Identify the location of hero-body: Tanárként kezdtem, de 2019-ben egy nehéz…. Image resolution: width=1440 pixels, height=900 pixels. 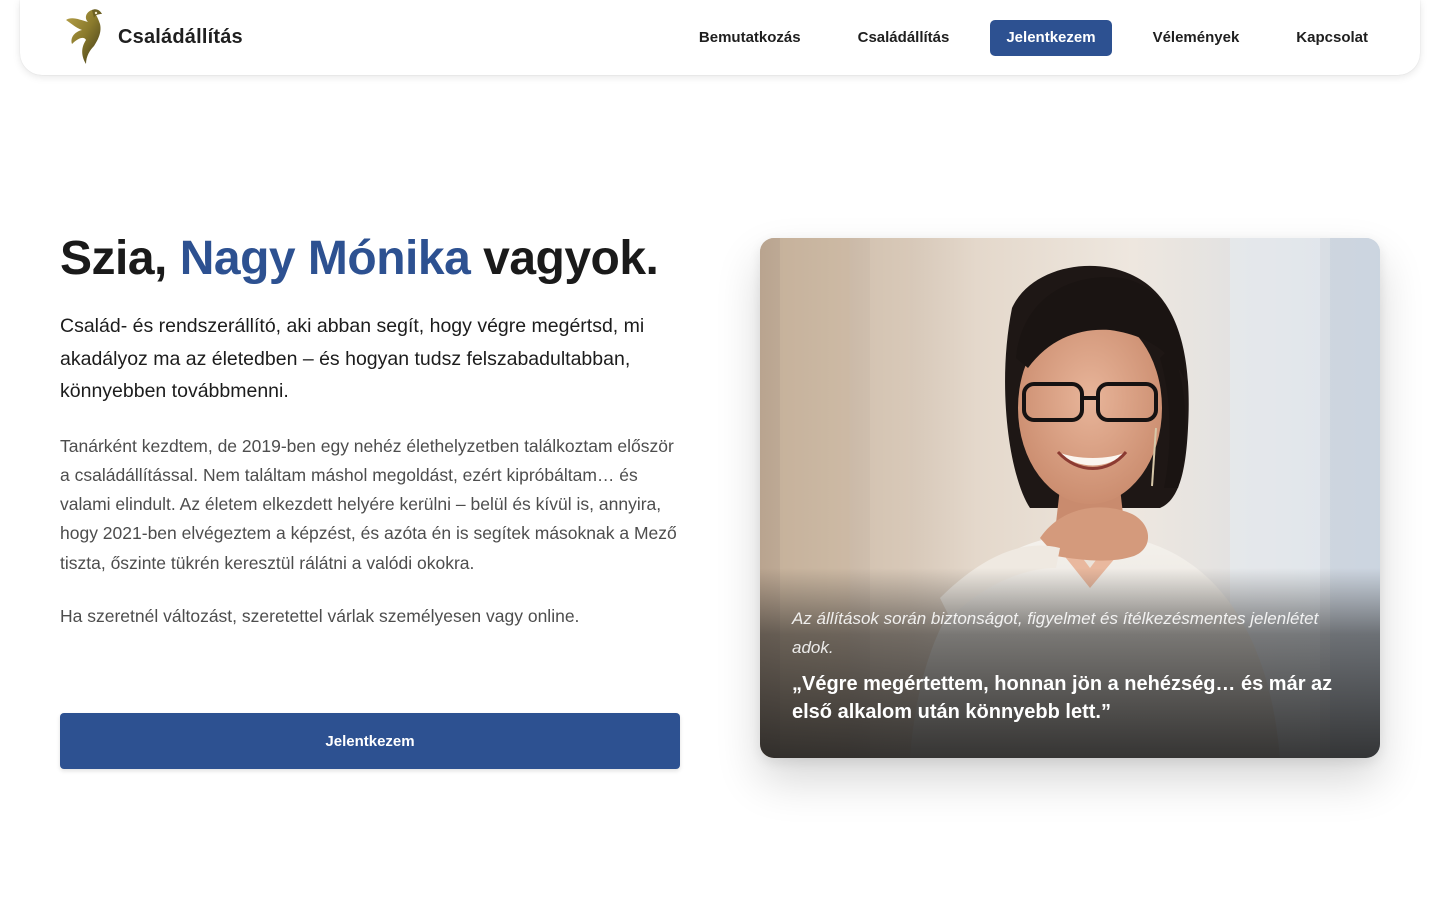
(368, 504).